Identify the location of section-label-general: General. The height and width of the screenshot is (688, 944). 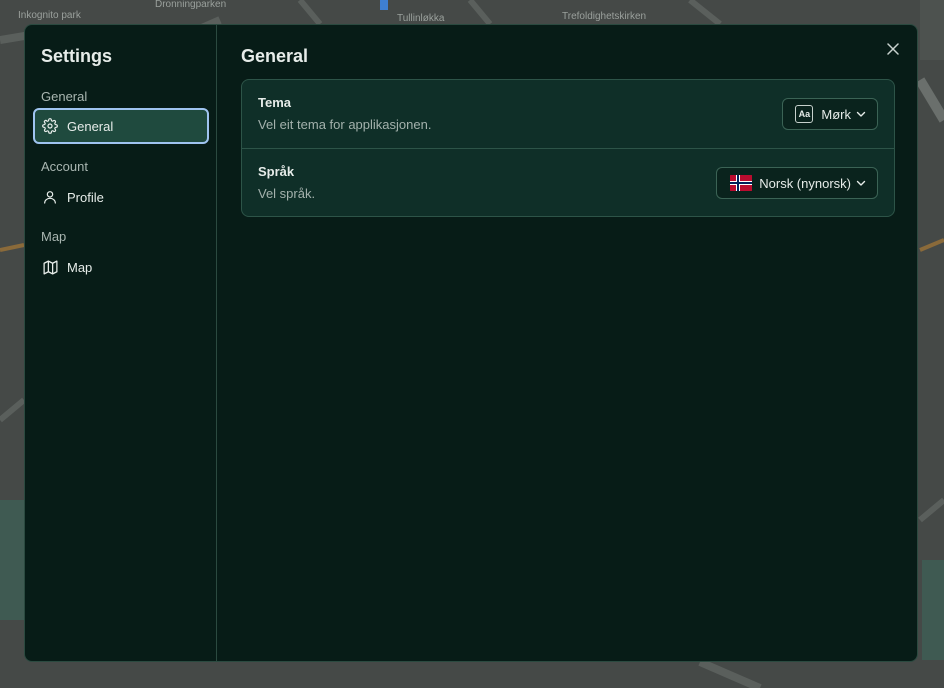
(64, 96).